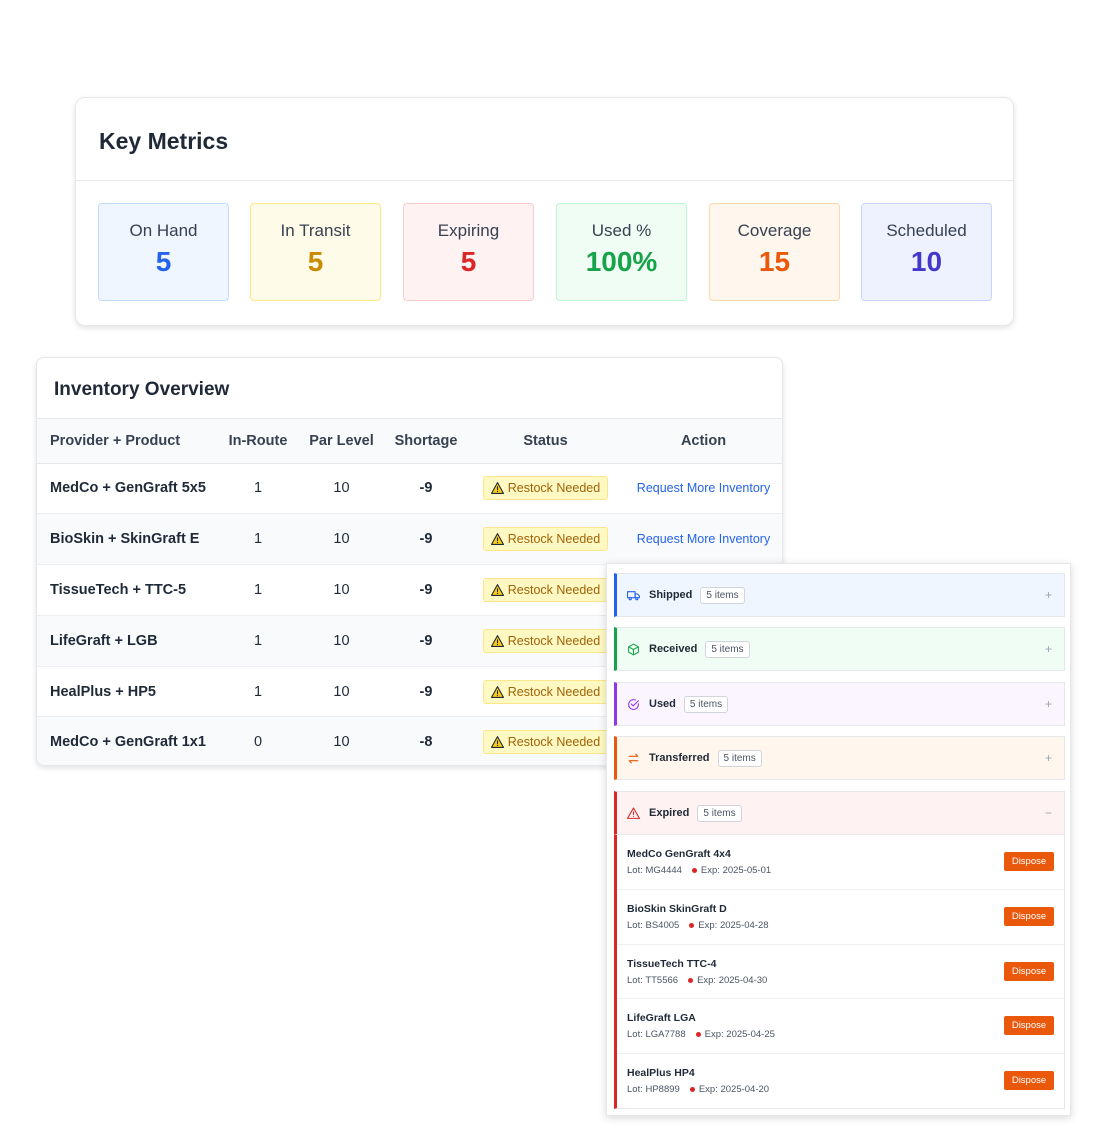  What do you see at coordinates (127, 441) in the screenshot?
I see `column-header-product: Provider + Product` at bounding box center [127, 441].